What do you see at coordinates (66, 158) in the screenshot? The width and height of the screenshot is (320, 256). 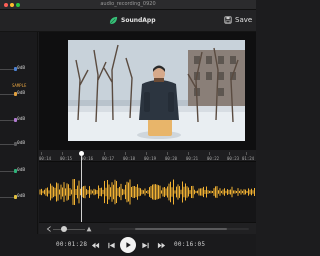 I see `ruler-tick-label: 00:15` at bounding box center [66, 158].